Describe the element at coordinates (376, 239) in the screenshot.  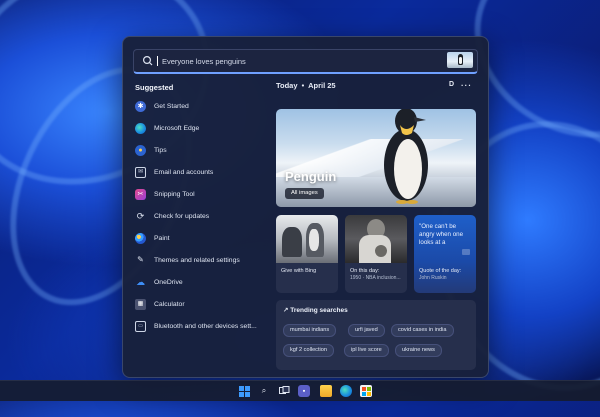
I see `on-this-day-image` at that location.